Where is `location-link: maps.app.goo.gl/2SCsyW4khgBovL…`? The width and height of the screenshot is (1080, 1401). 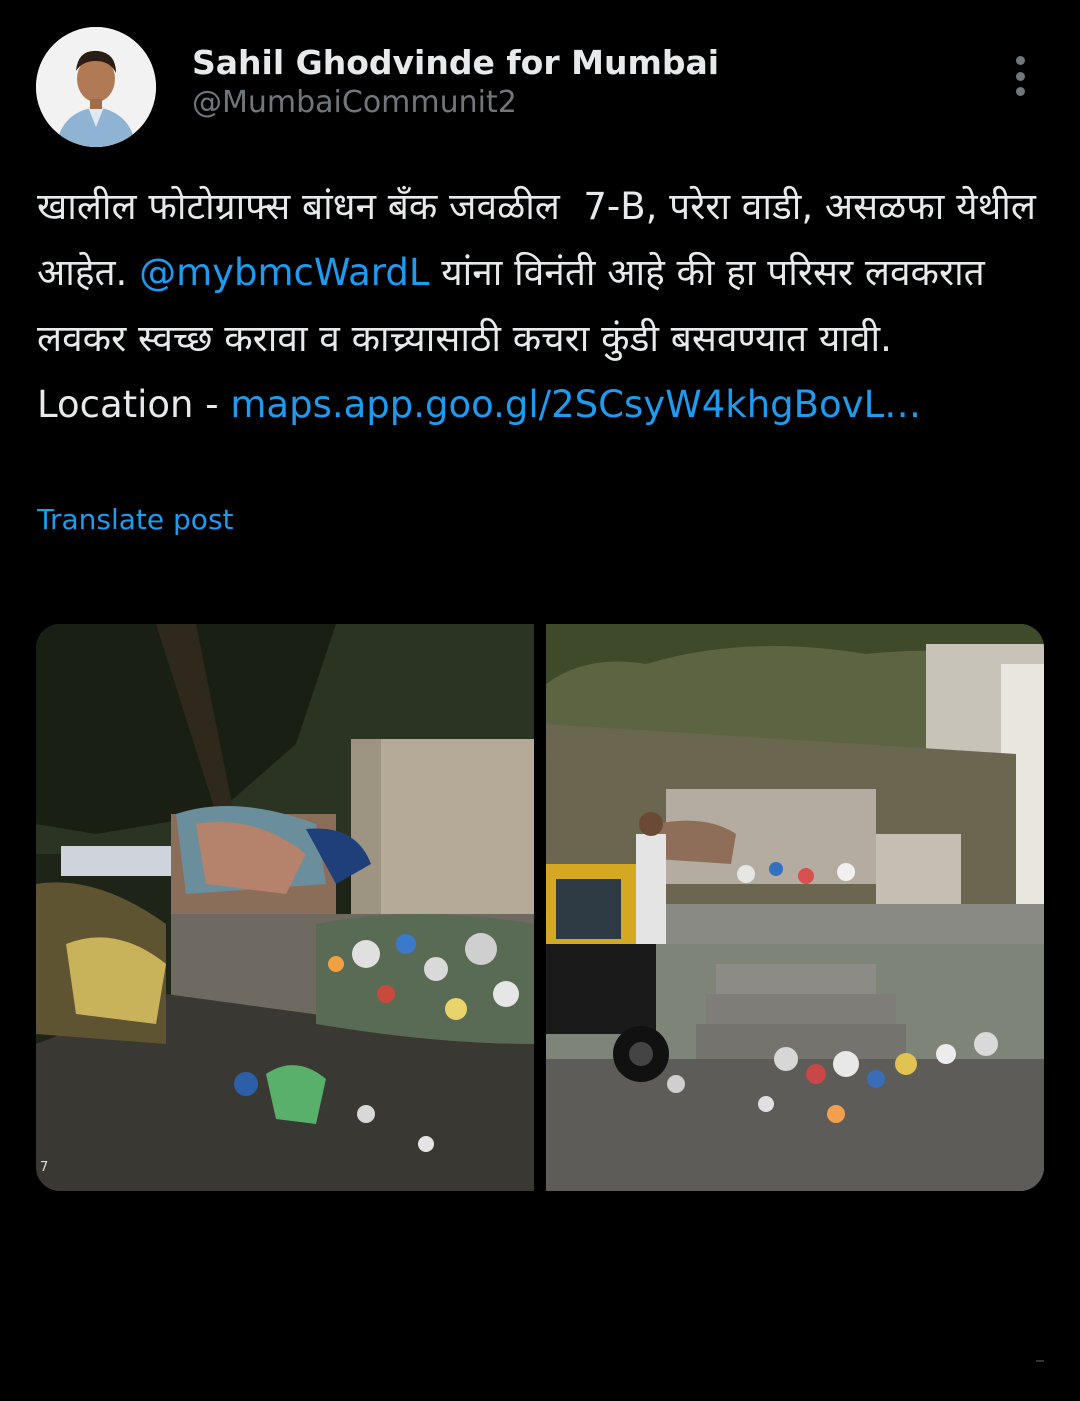
location-link: maps.app.goo.gl/2SCsyW4khgBovL… is located at coordinates (575, 404).